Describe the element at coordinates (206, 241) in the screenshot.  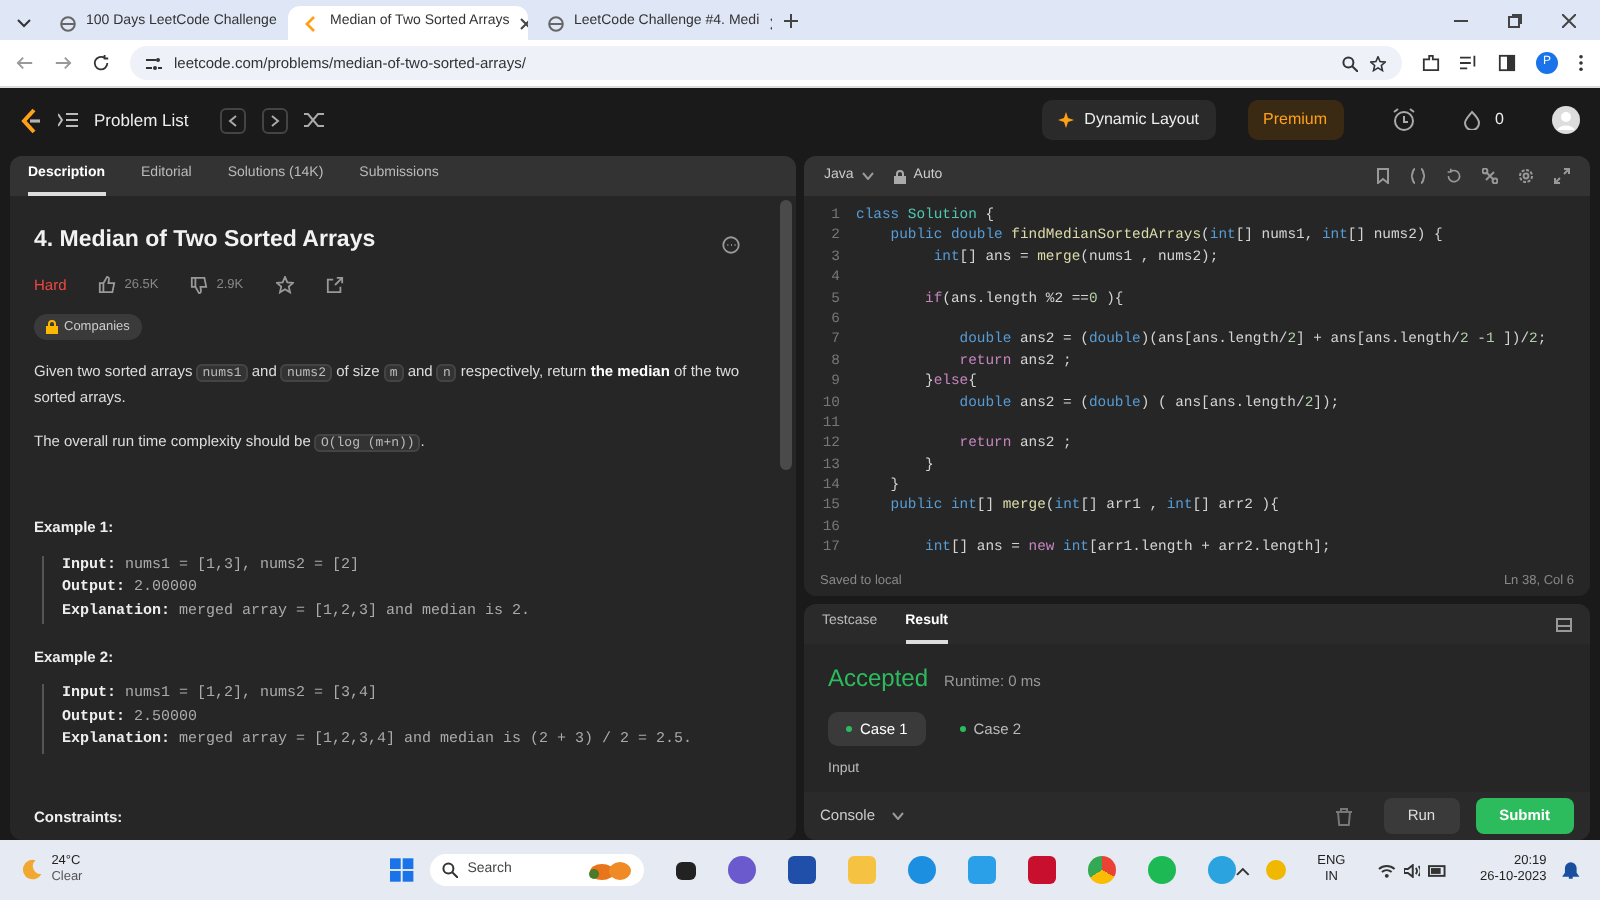
I see `problem-title: 4. Median of Two Sorted Arrays` at that location.